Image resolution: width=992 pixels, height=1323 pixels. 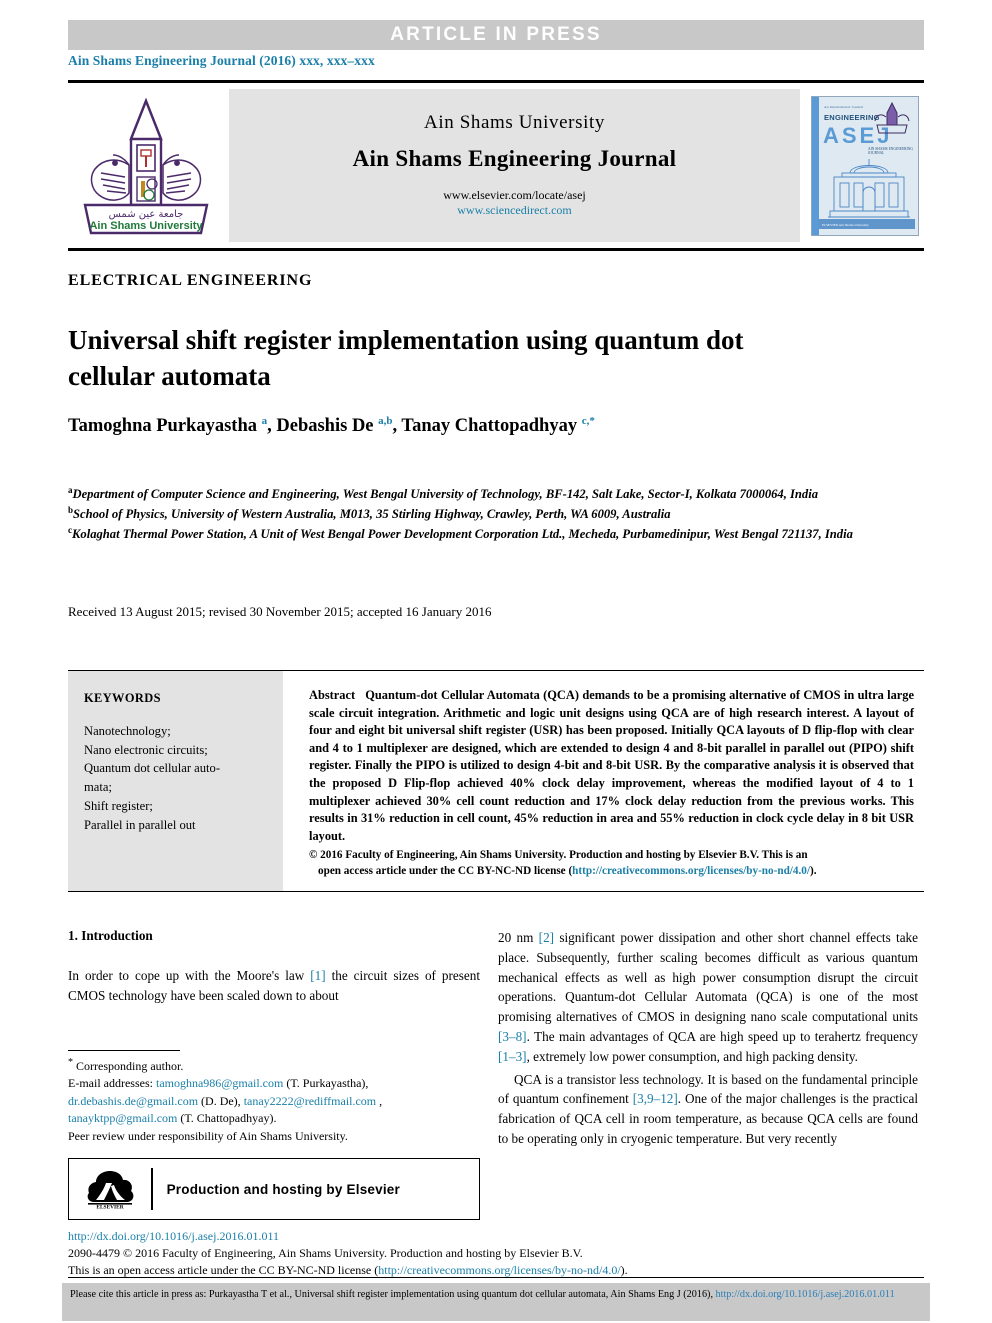 What do you see at coordinates (317, 975) in the screenshot?
I see `reference-link: [1]` at bounding box center [317, 975].